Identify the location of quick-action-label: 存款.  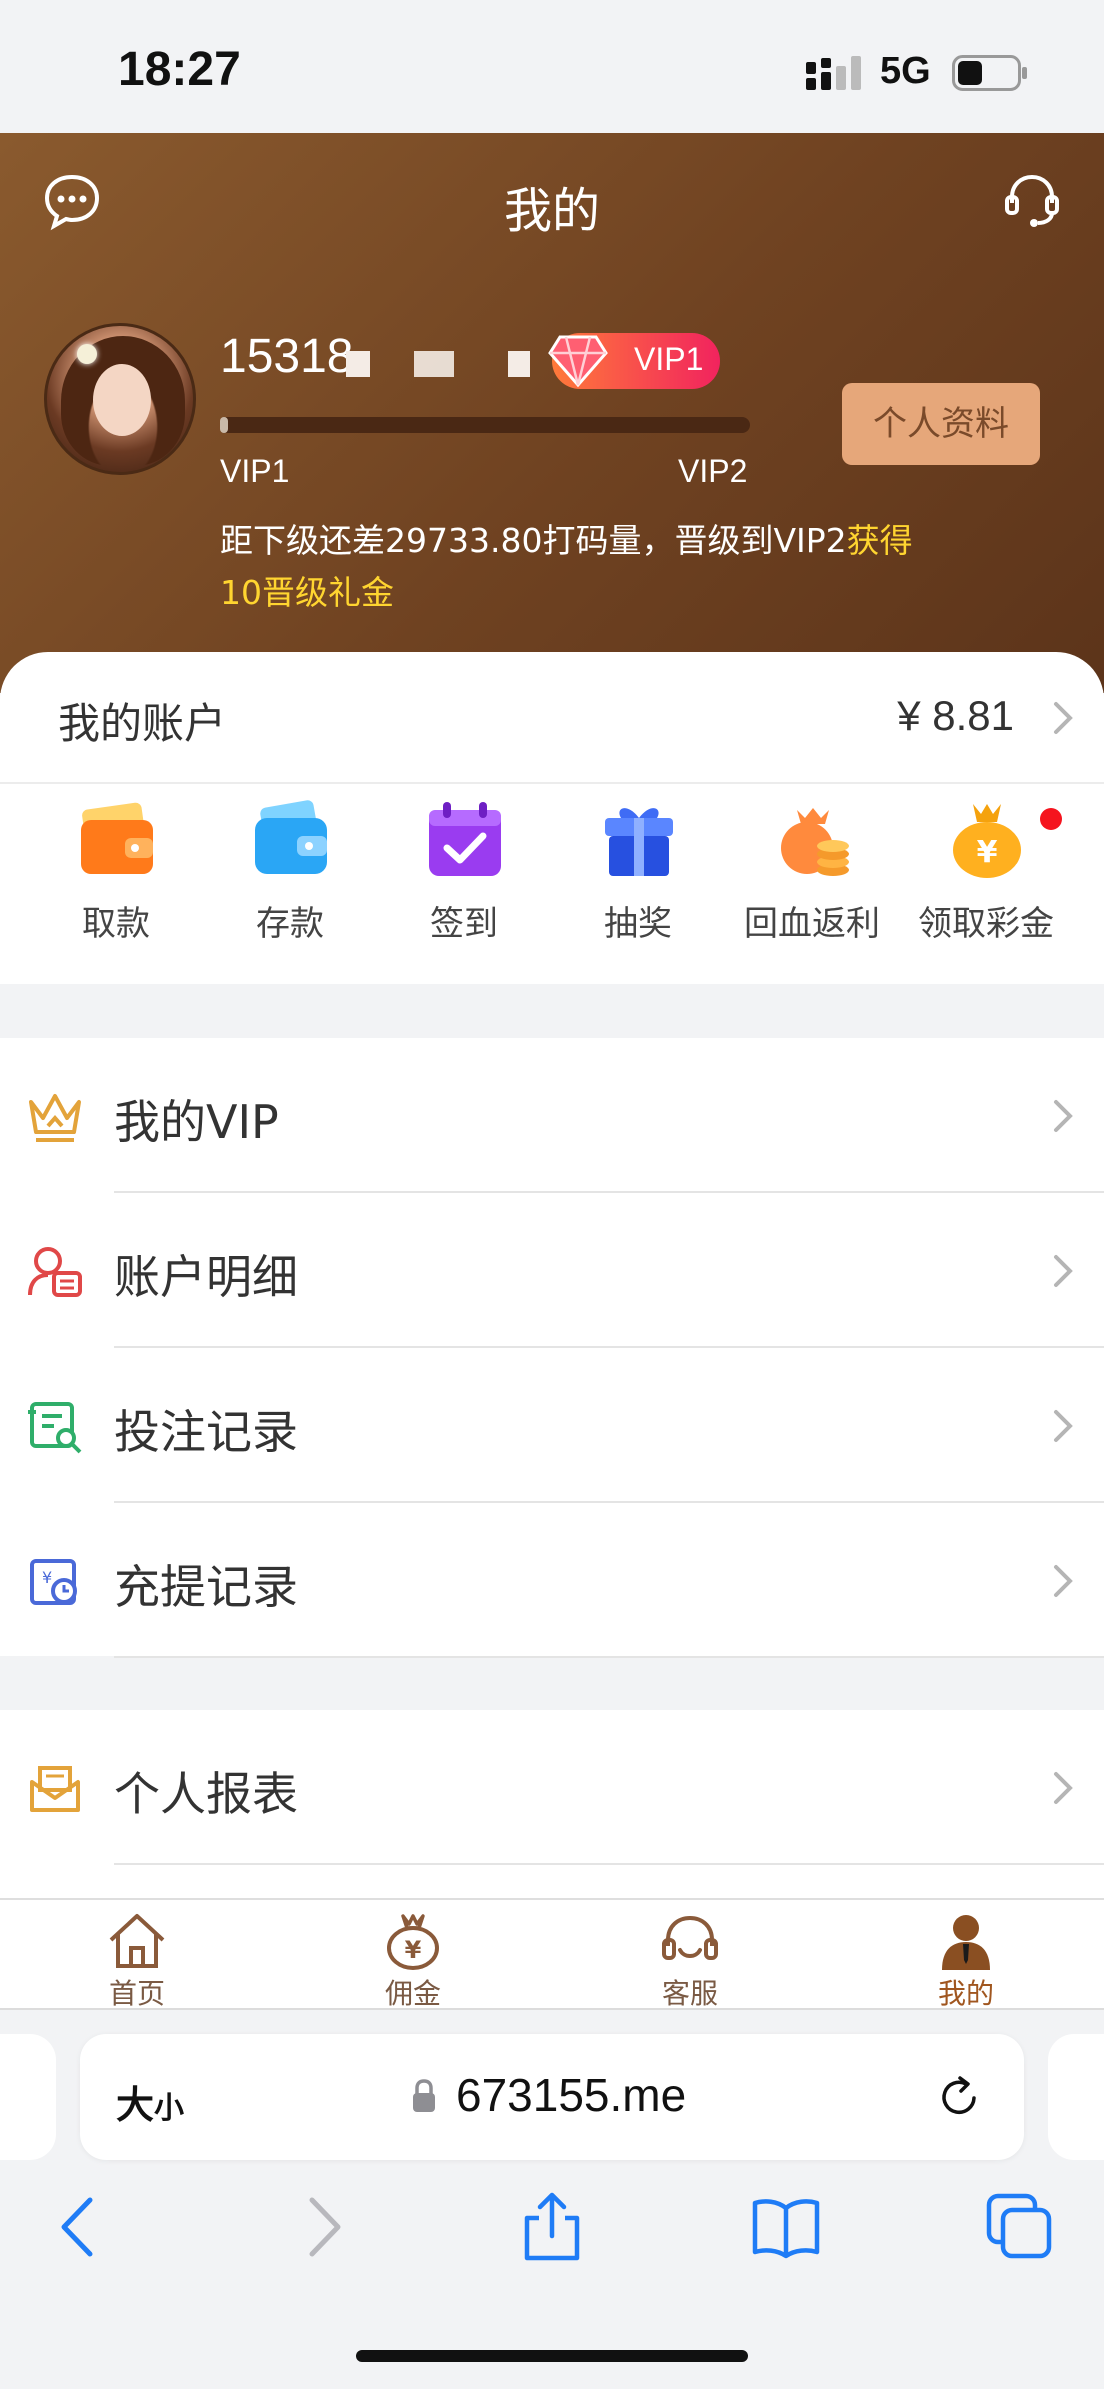
(290, 924).